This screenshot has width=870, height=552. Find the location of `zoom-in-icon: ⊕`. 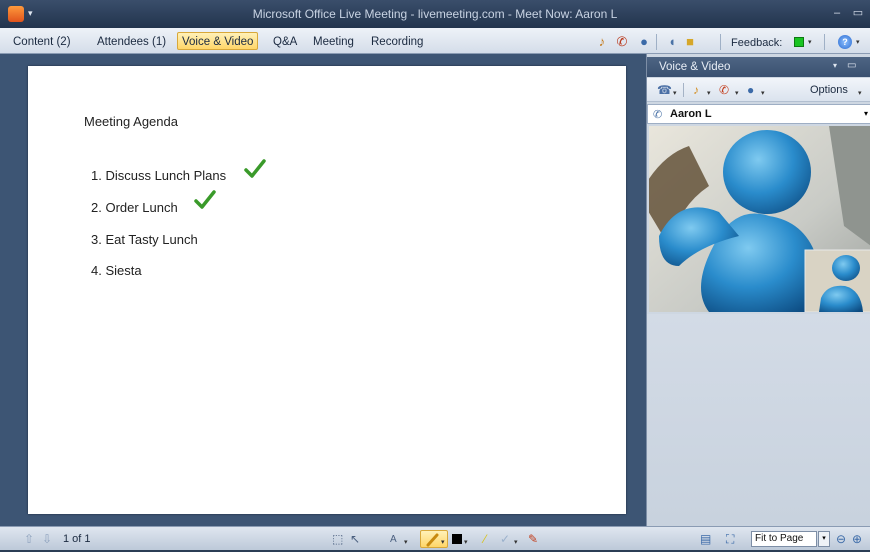

zoom-in-icon: ⊕ is located at coordinates (857, 539).